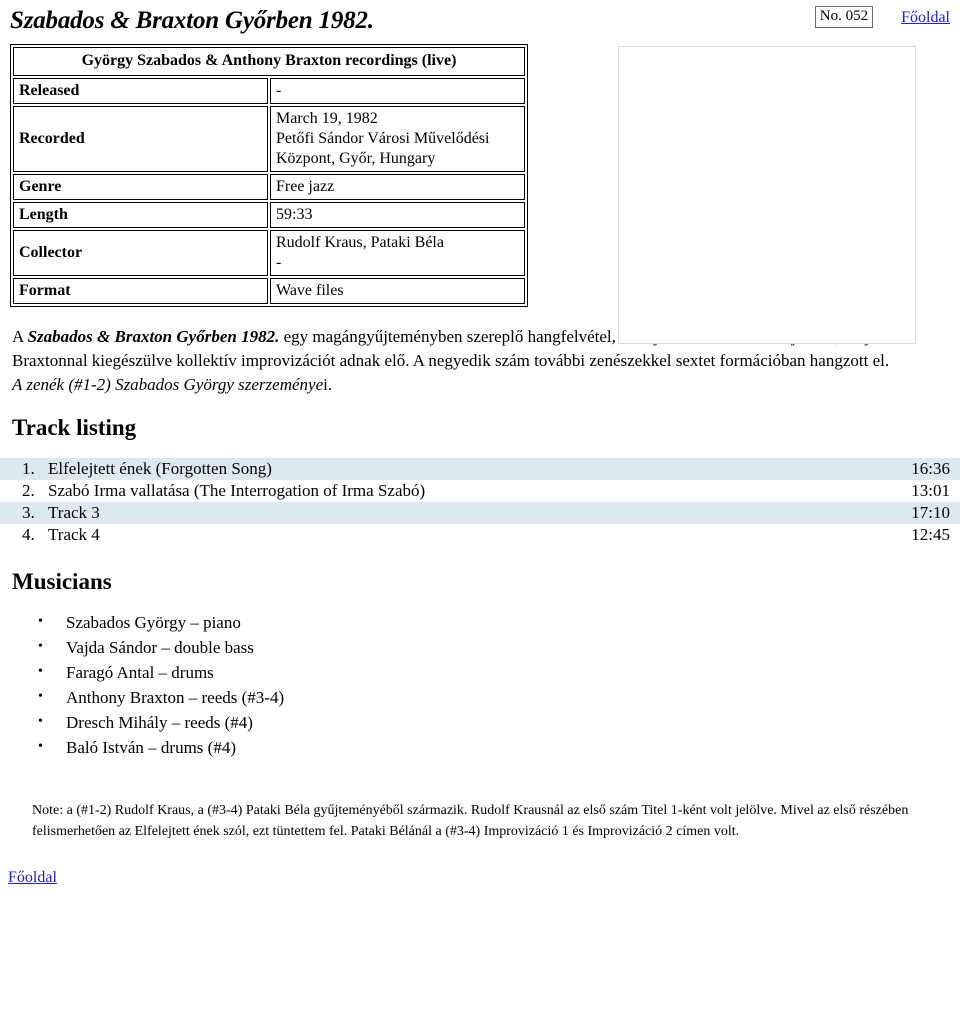 This screenshot has width=960, height=1035. I want to click on list-item: 4. Track 4 12:45, so click(480, 535).